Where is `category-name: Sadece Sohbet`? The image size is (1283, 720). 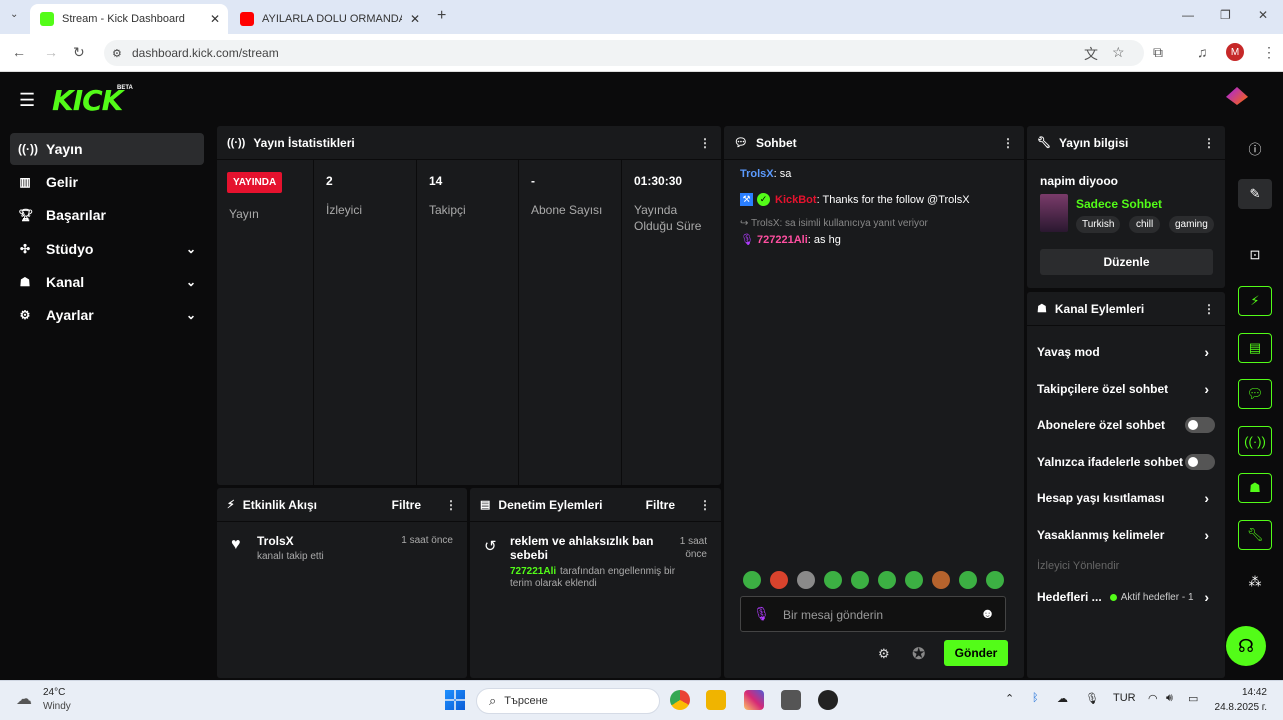 category-name: Sadece Sohbet is located at coordinates (1119, 204).